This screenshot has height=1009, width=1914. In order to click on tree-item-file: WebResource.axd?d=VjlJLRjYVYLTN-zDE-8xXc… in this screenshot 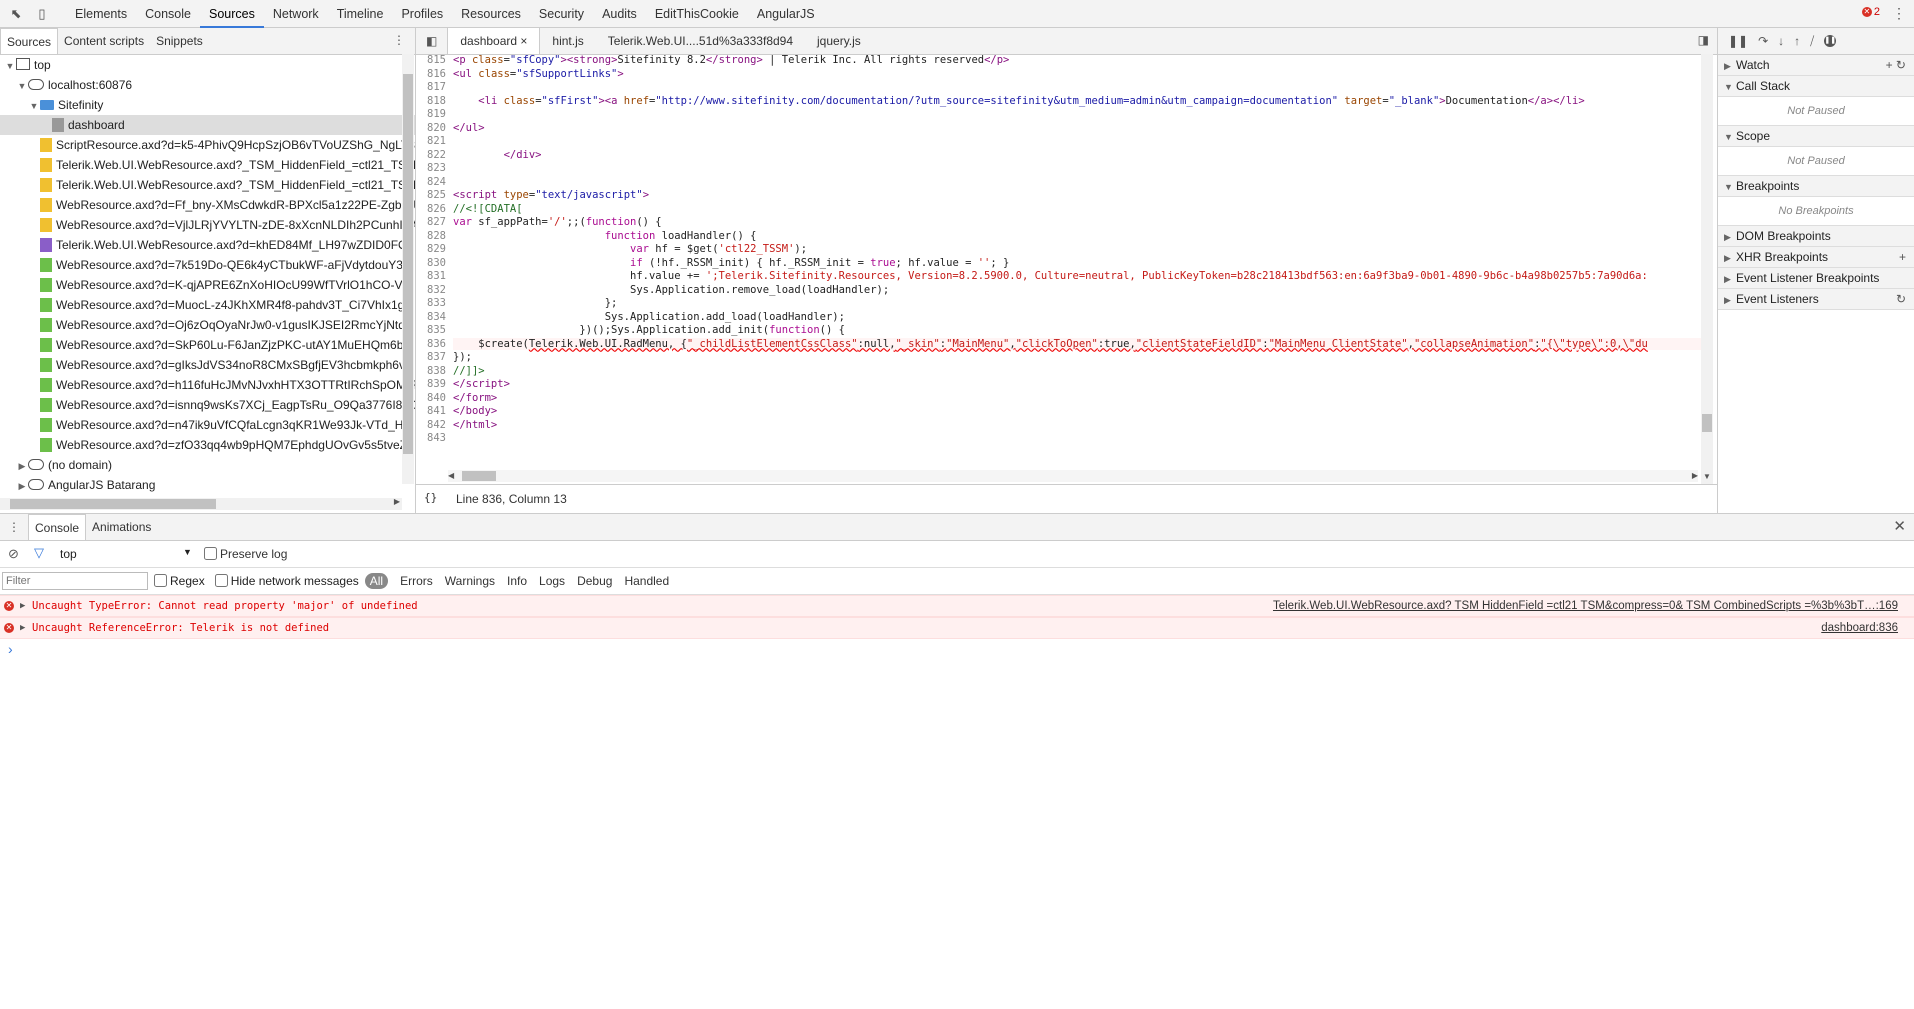, I will do `click(207, 225)`.